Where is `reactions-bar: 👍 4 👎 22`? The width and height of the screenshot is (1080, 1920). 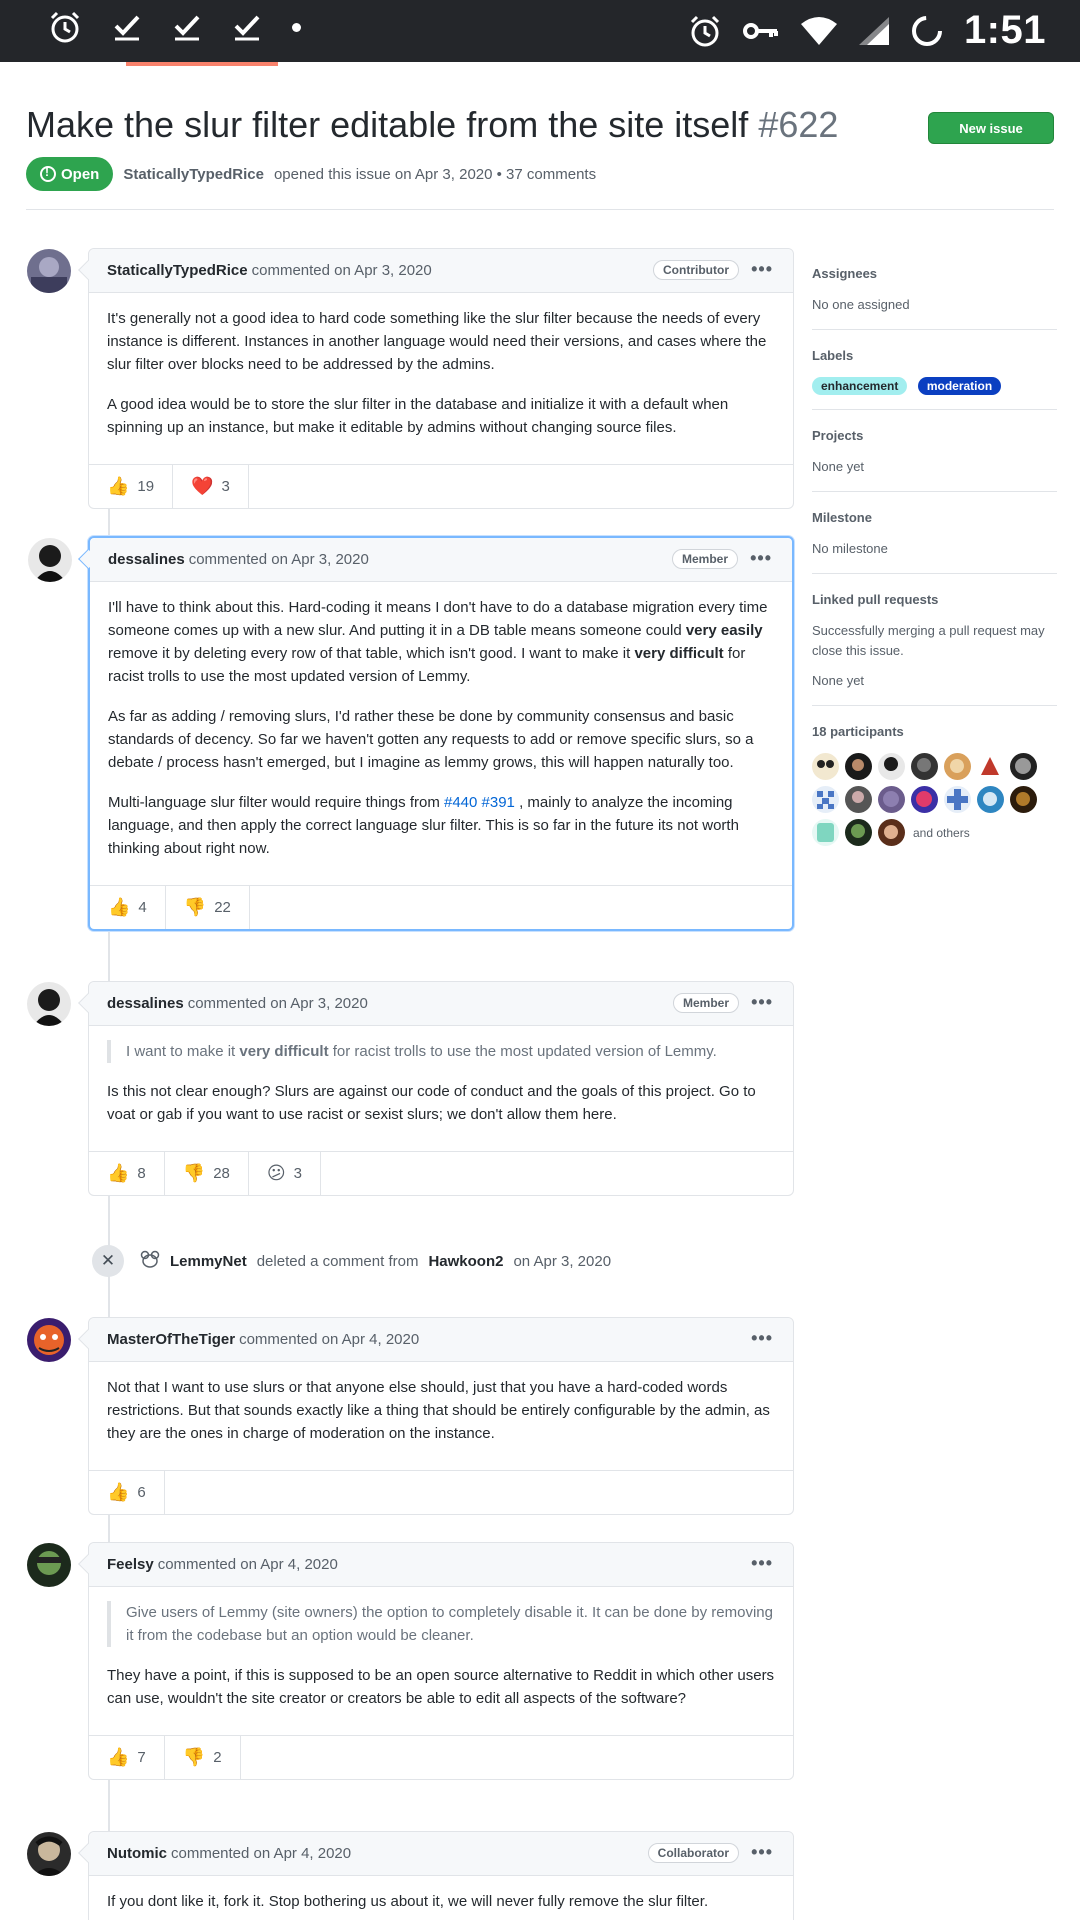 reactions-bar: 👍 4 👎 22 is located at coordinates (441, 907).